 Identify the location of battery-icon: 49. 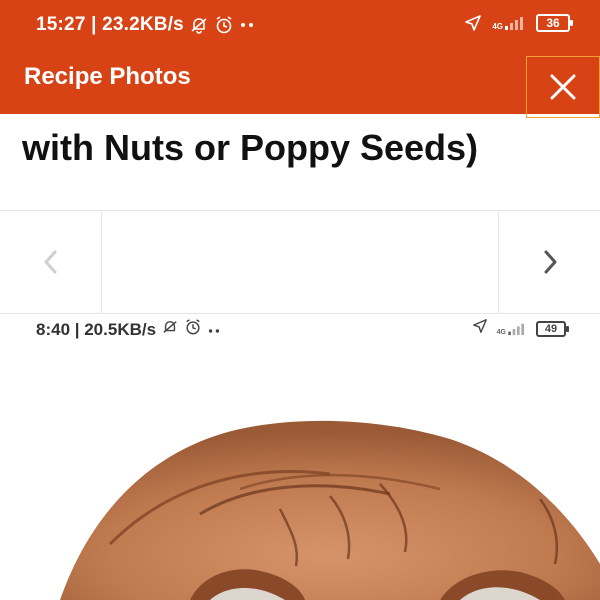
(552, 328).